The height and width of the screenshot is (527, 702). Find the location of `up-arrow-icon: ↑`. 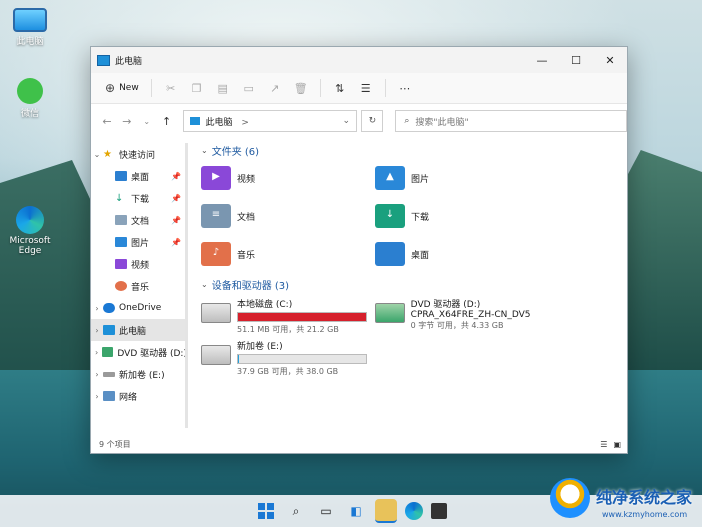

up-arrow-icon: ↑ is located at coordinates (167, 121).